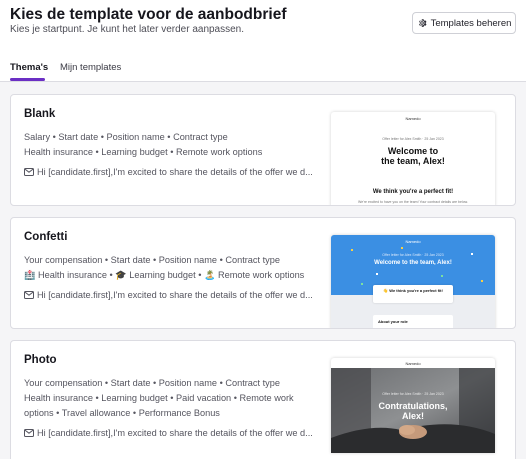 The height and width of the screenshot is (459, 526). I want to click on preview-heading: Alex!, so click(412, 416).